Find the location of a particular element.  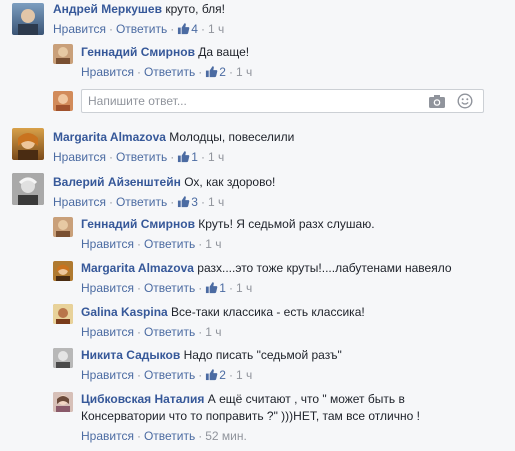

comment-text: Да ваще! is located at coordinates (224, 52).